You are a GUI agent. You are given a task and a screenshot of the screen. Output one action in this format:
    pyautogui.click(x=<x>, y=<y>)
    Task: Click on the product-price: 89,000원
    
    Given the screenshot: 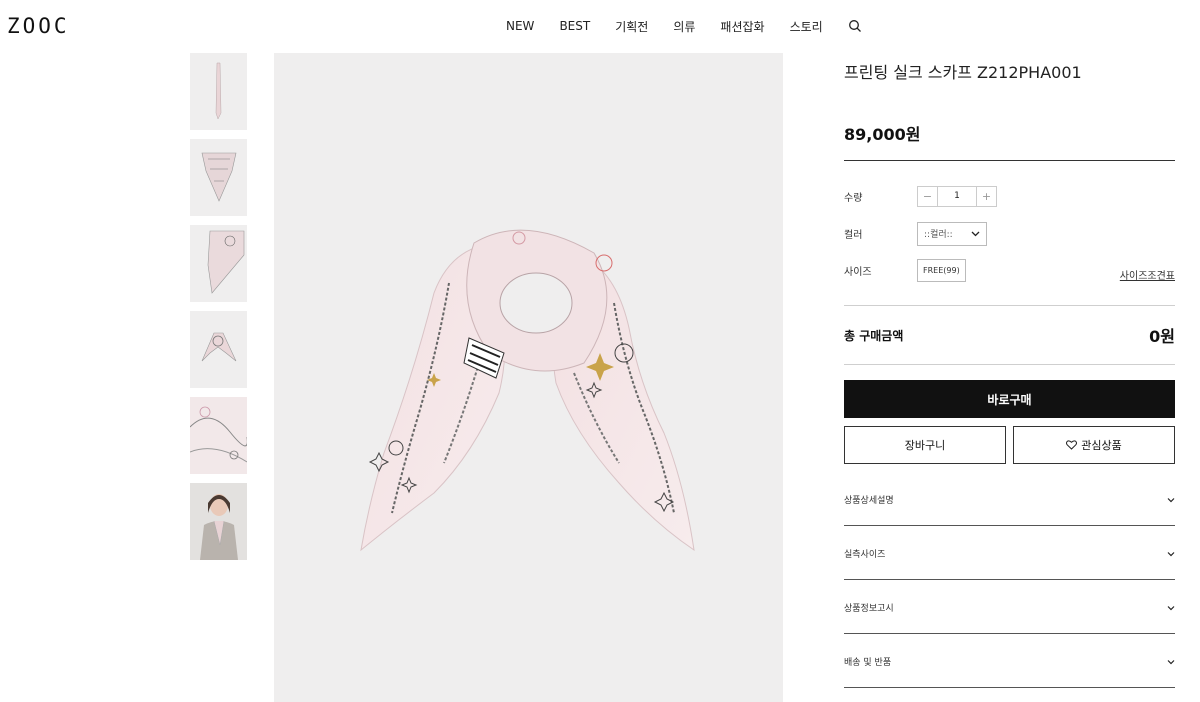 What is the action you would take?
    pyautogui.click(x=882, y=134)
    